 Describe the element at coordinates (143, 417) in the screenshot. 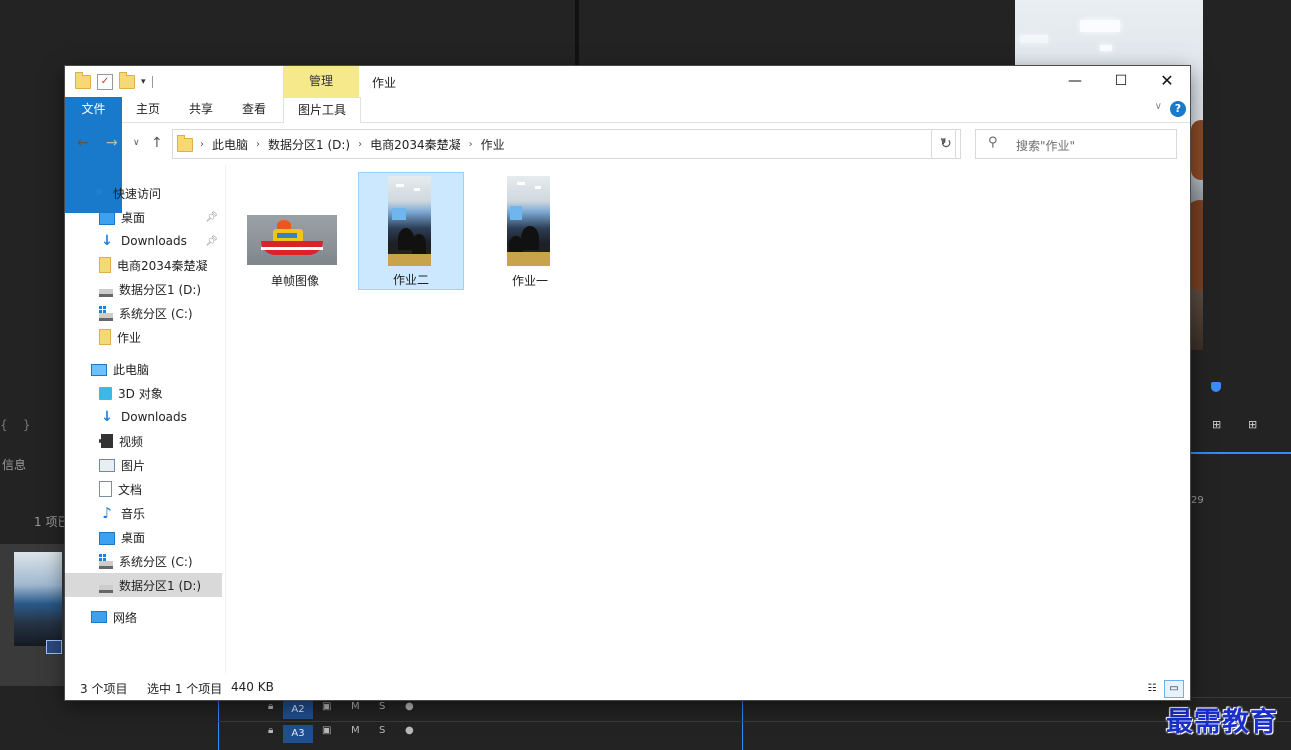

I see `sidebar-item-pc-downloads: ↓ Downloads` at that location.